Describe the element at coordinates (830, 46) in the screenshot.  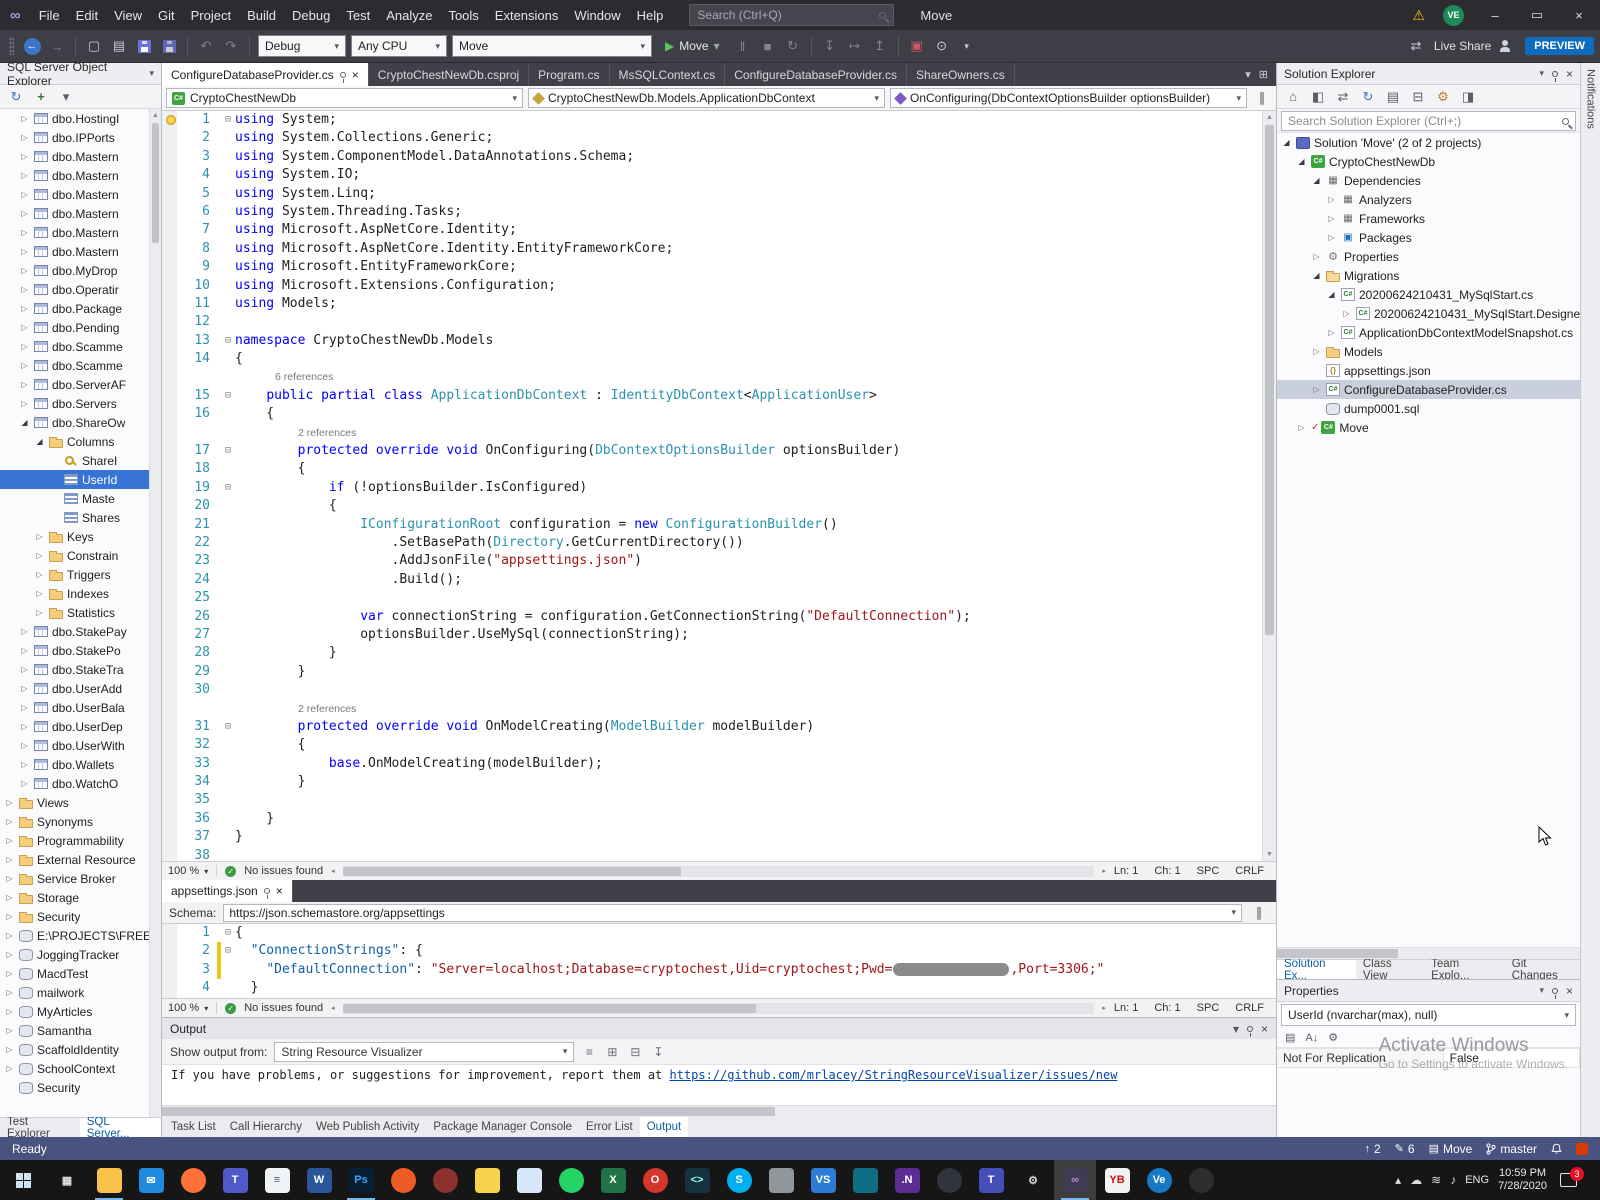
I see `step-into-icon: ↧` at that location.